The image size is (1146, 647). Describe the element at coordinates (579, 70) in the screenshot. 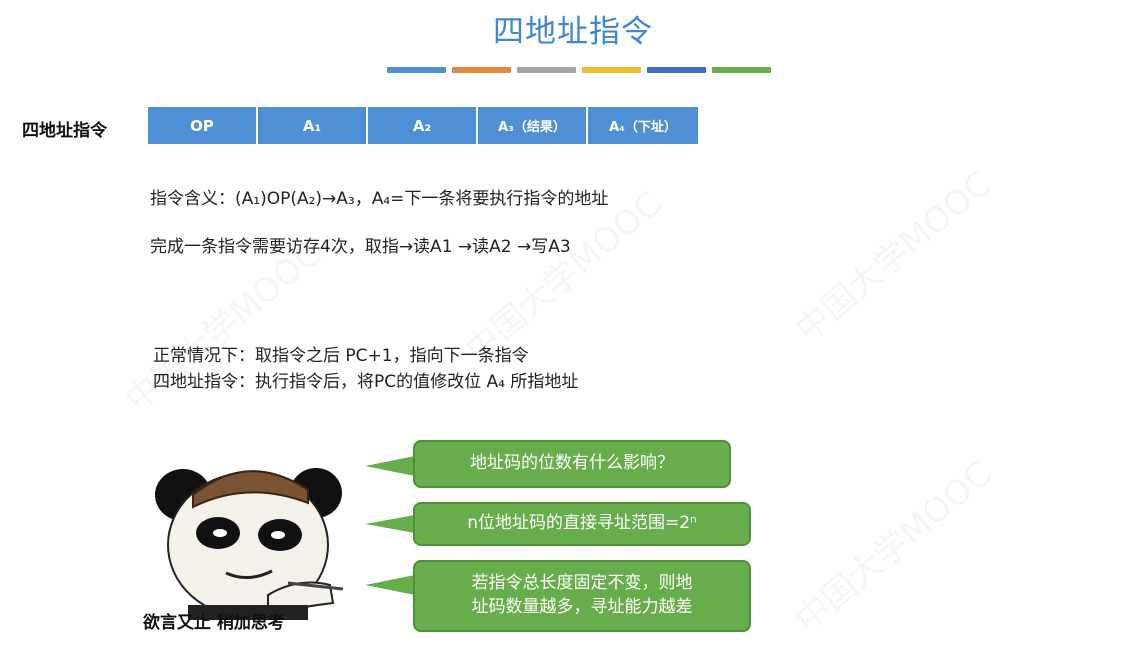

I see `title-color-bar` at that location.